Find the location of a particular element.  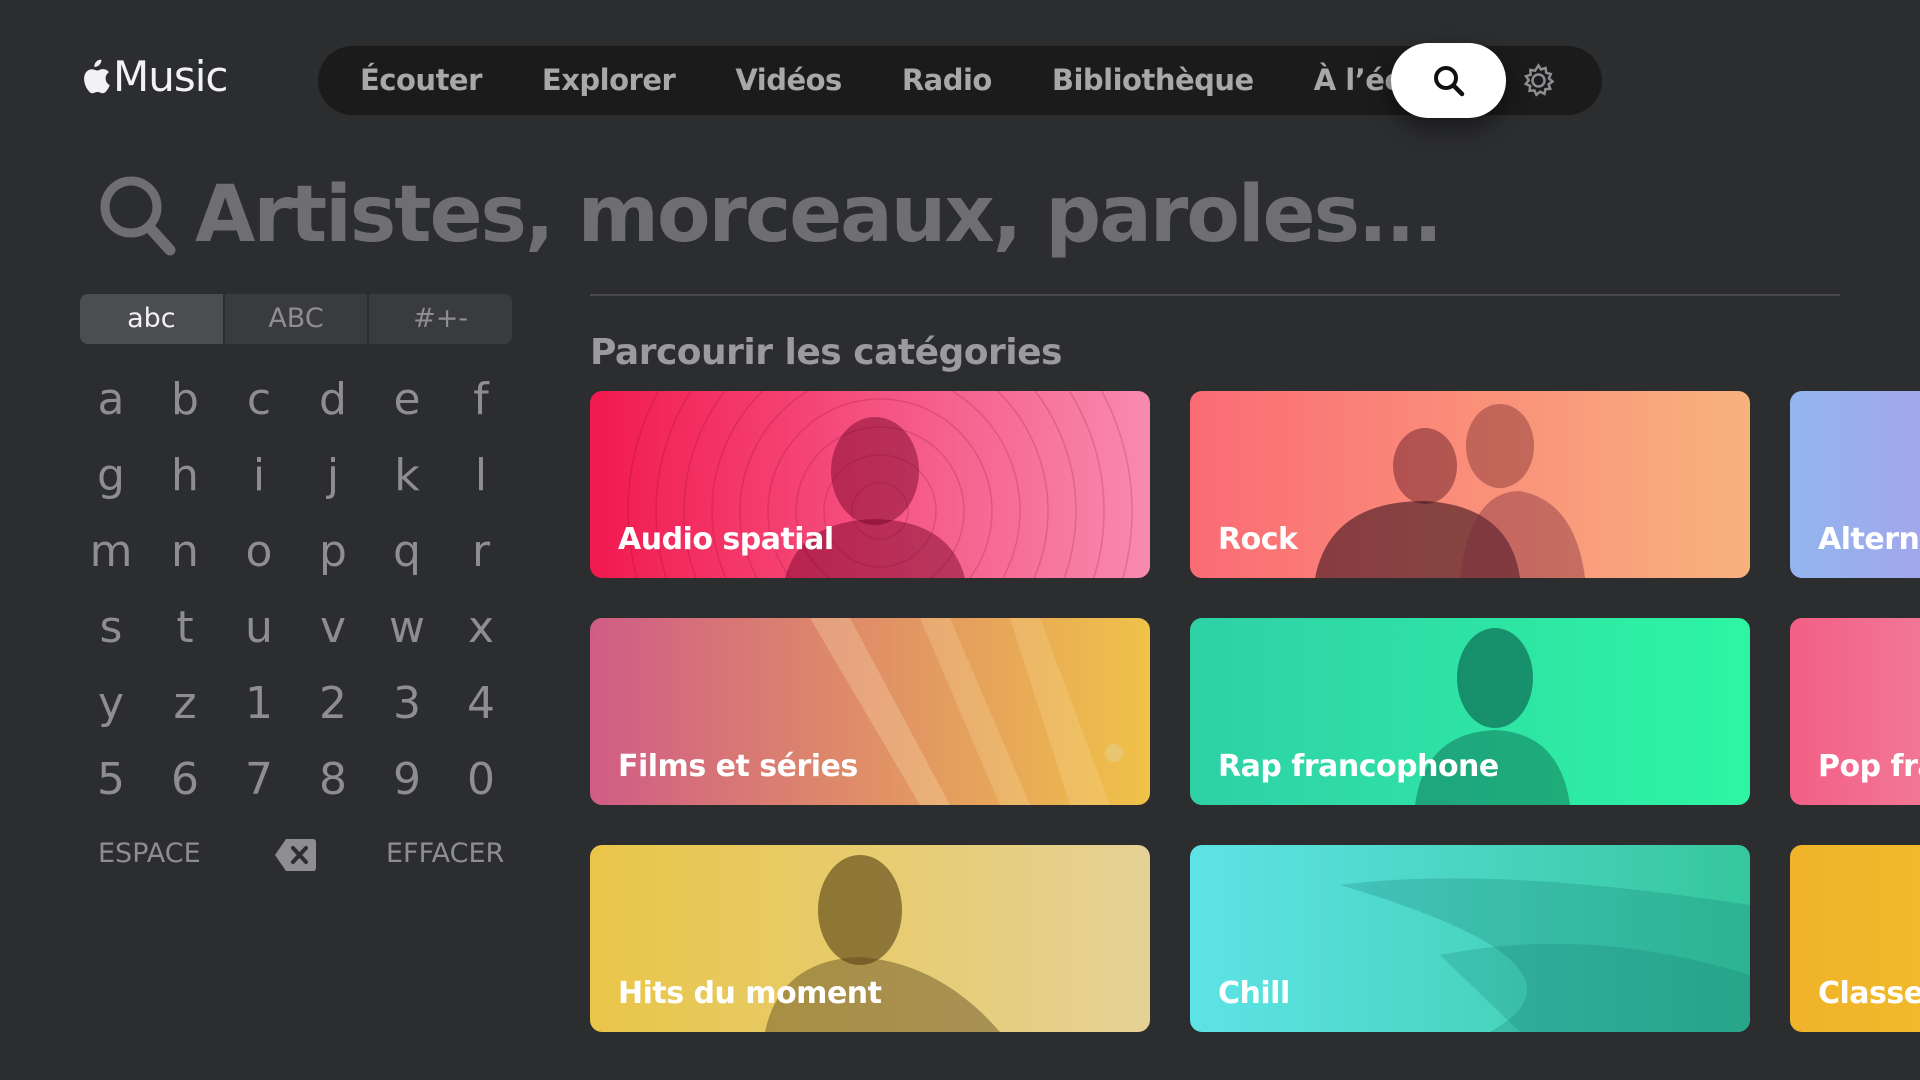

category-label: Chill is located at coordinates (1254, 993).